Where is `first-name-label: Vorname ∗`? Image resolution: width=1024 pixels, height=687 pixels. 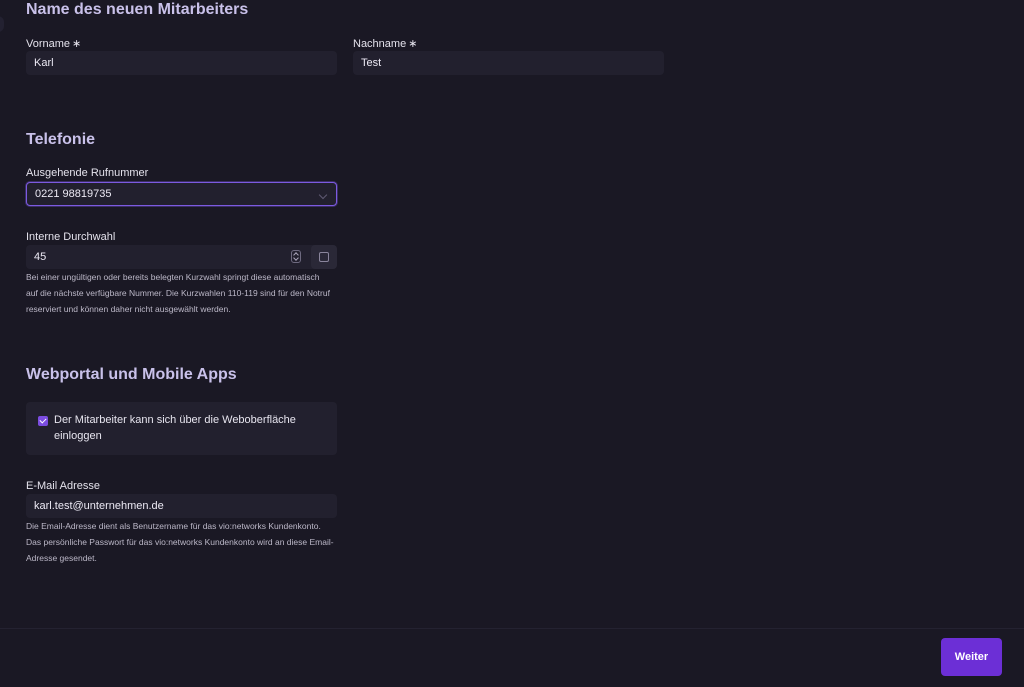
first-name-label: Vorname ∗ is located at coordinates (53, 43).